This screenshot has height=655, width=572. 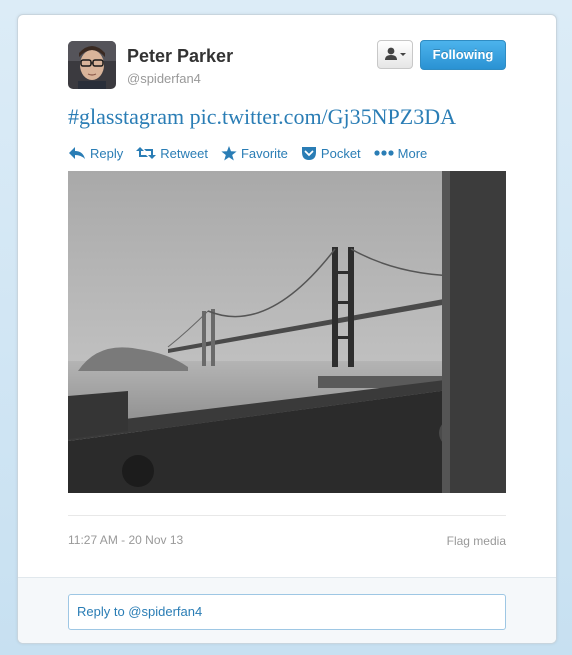 What do you see at coordinates (412, 153) in the screenshot?
I see `more-label: More` at bounding box center [412, 153].